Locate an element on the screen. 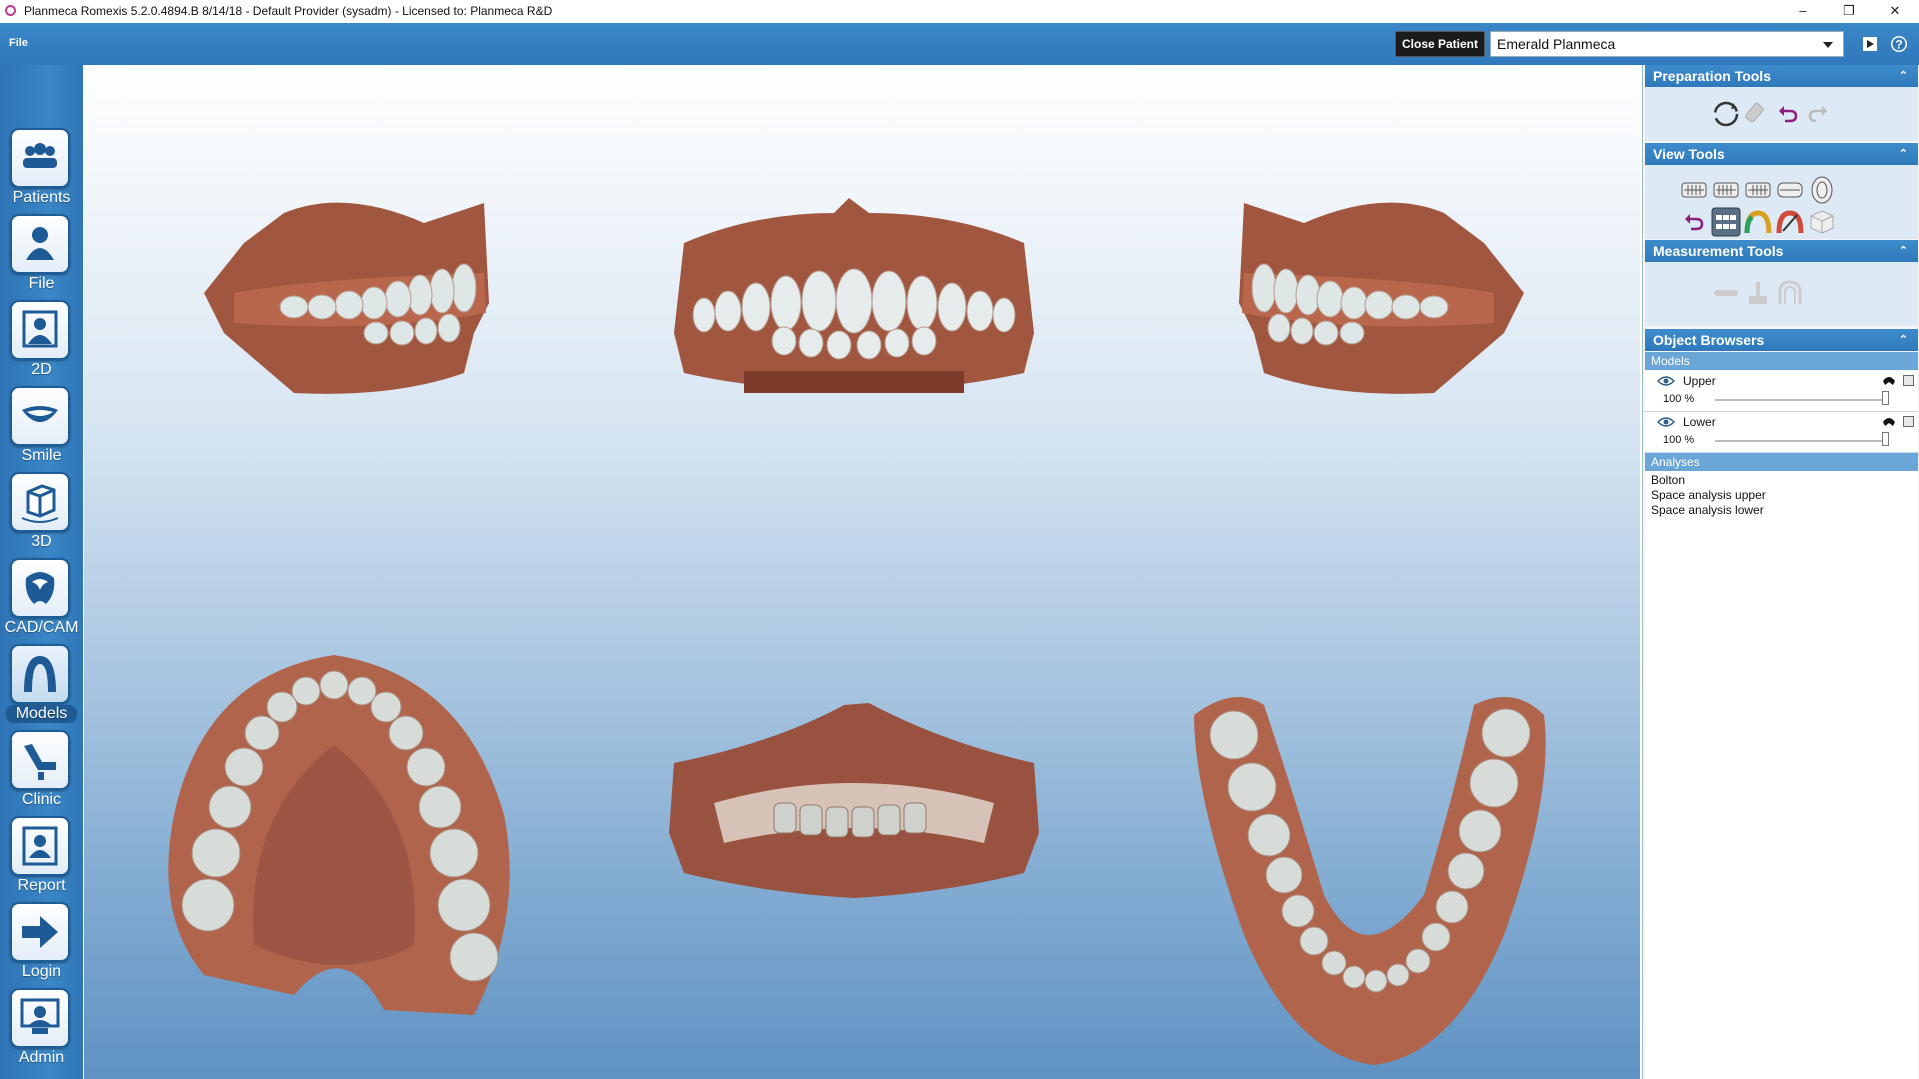 The width and height of the screenshot is (1919, 1079). view-front-icon is located at coordinates (1726, 190).